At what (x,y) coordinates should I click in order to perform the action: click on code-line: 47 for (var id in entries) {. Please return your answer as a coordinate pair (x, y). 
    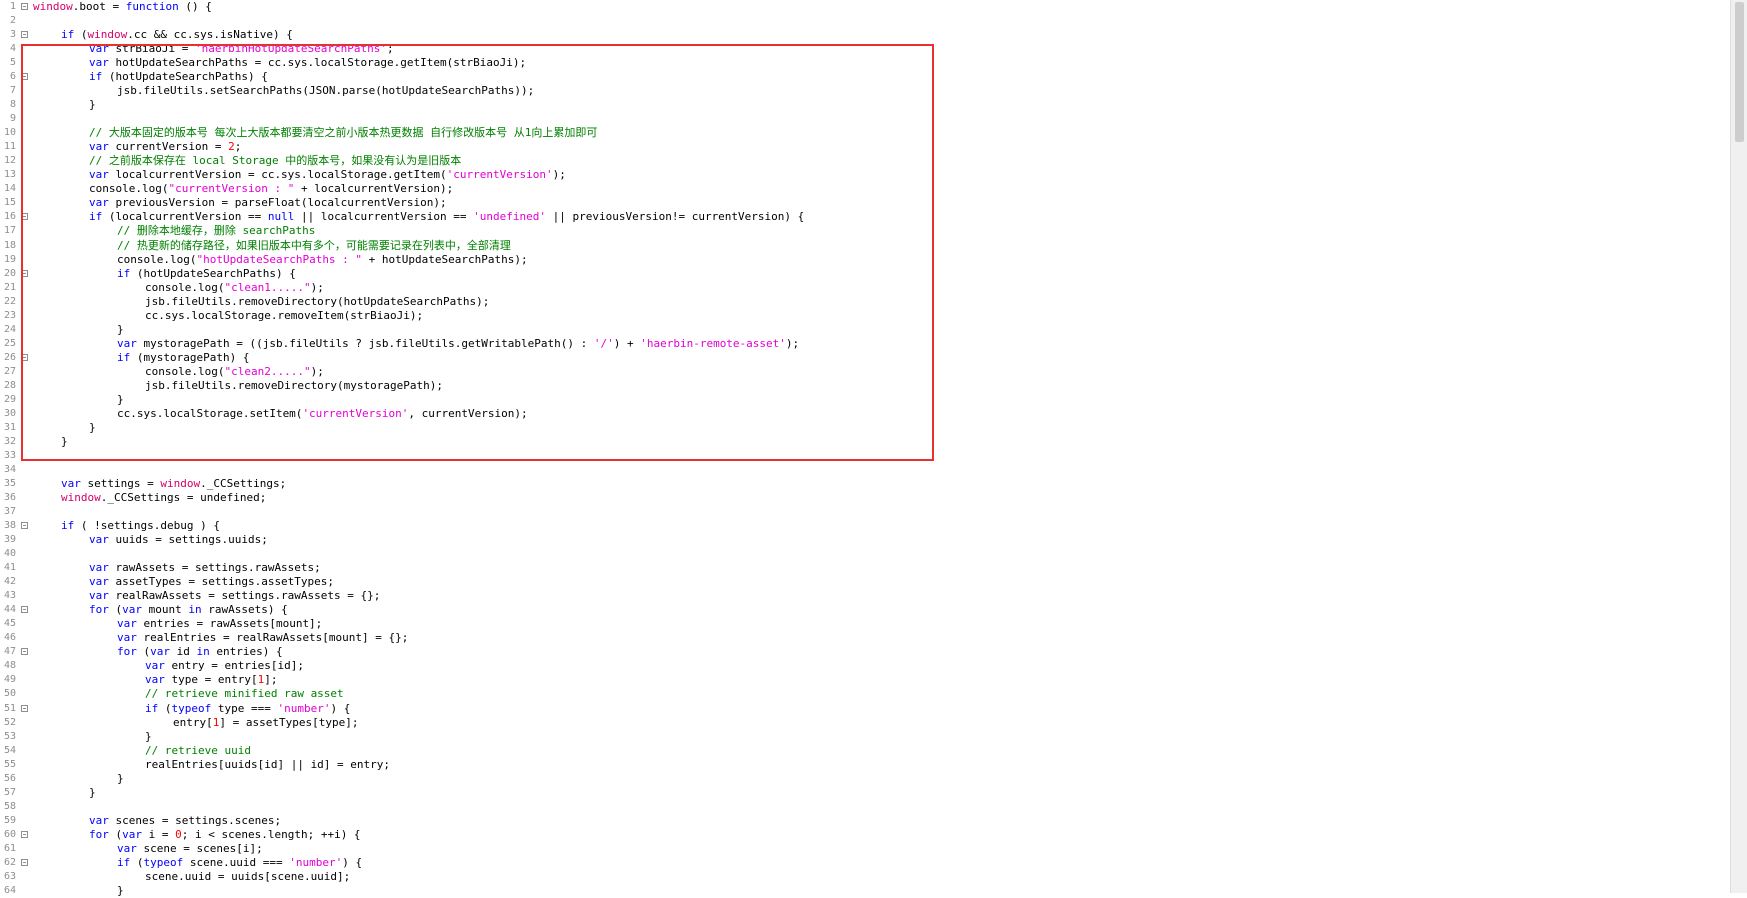
    Looking at the image, I should click on (872, 652).